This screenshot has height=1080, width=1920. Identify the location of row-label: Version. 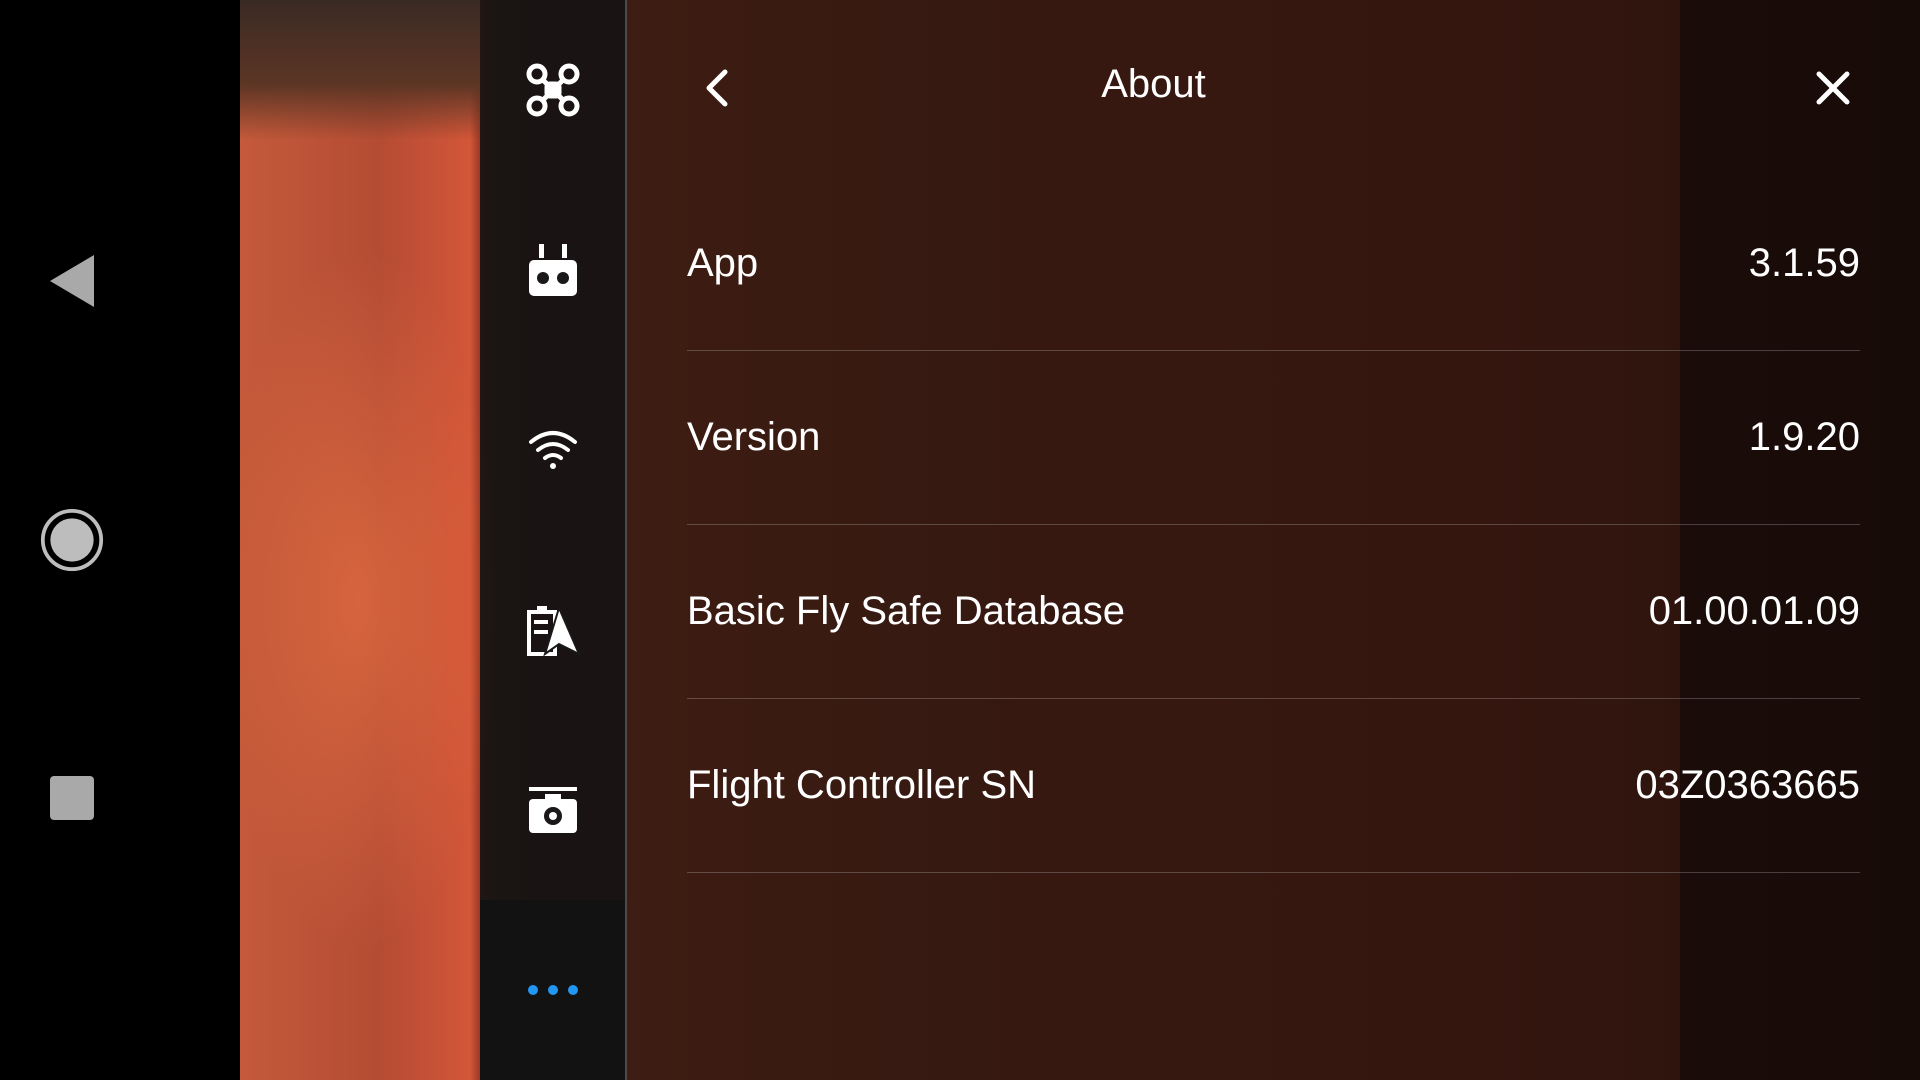
(754, 437).